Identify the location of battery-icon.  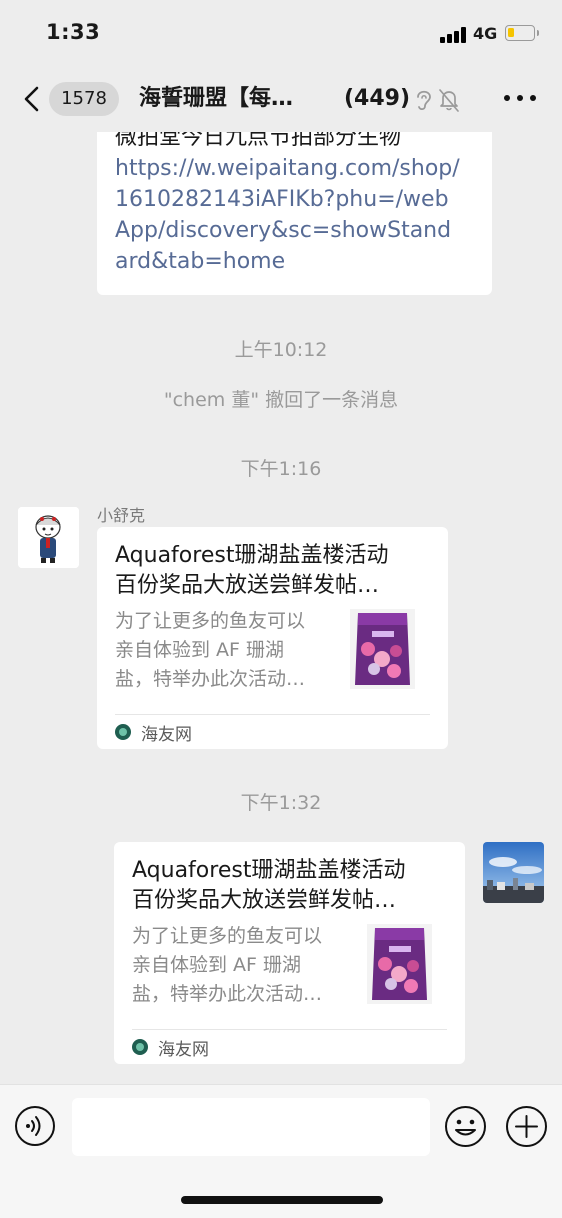
(522, 33).